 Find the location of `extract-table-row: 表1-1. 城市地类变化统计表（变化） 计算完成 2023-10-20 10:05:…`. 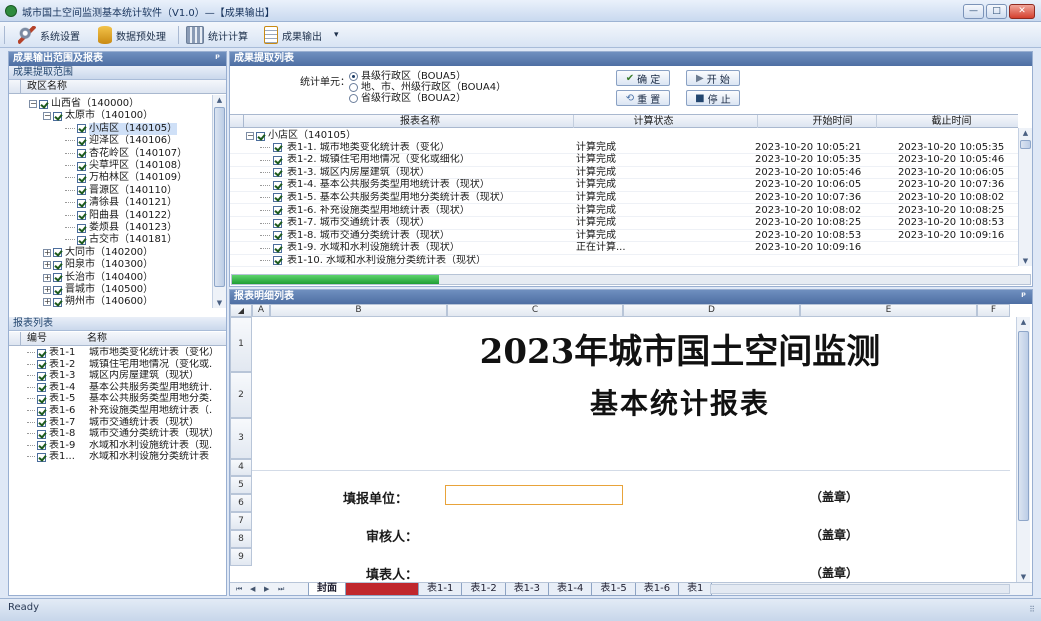

extract-table-row: 表1-1. 城市地类变化统计表（变化） 计算完成 2023-10-20 10:05:… is located at coordinates (624, 148).